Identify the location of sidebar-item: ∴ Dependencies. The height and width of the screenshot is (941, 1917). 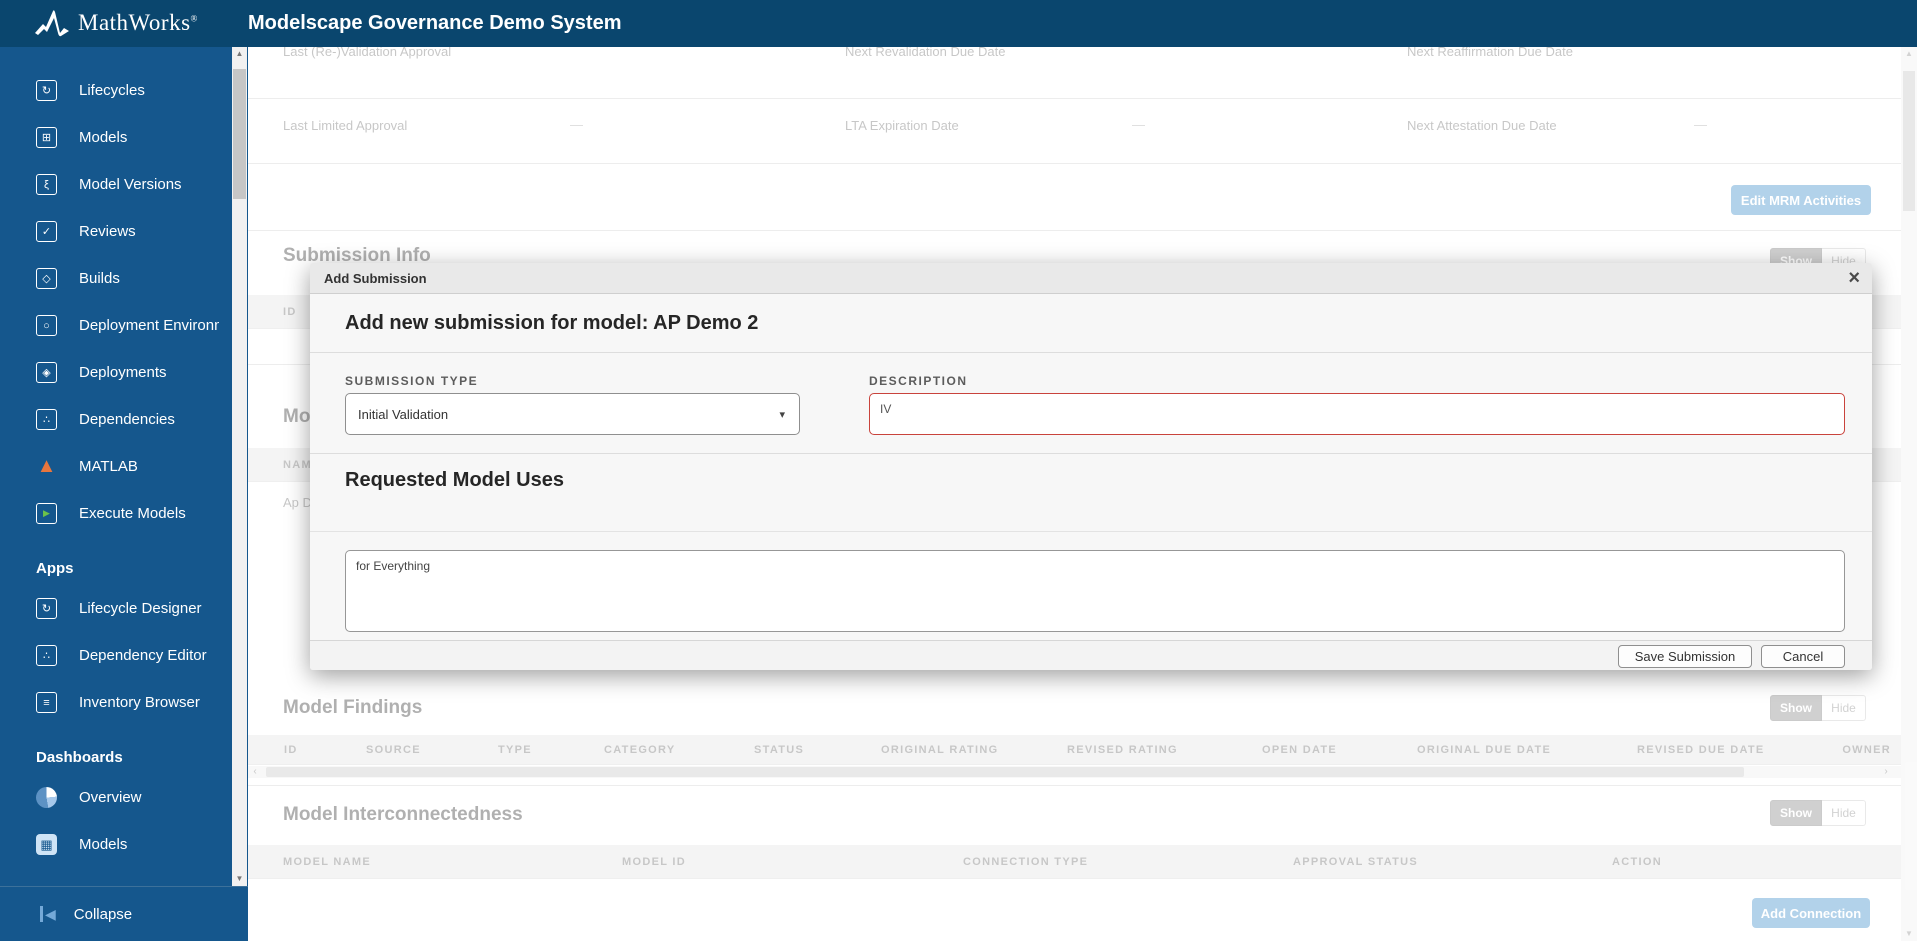
(124, 419).